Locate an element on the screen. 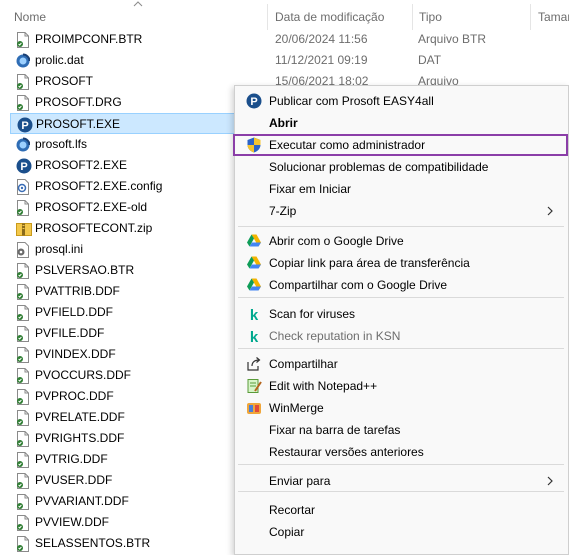 The image size is (569, 555). file-name: PVUSER.DDF is located at coordinates (74, 480).